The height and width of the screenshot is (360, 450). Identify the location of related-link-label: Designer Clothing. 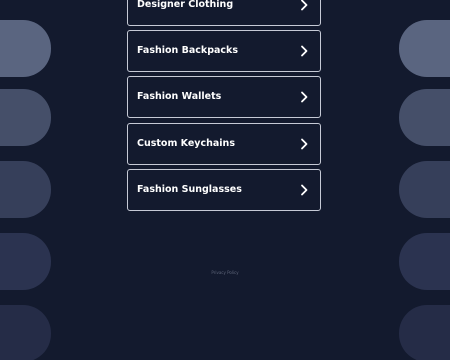
(185, 5).